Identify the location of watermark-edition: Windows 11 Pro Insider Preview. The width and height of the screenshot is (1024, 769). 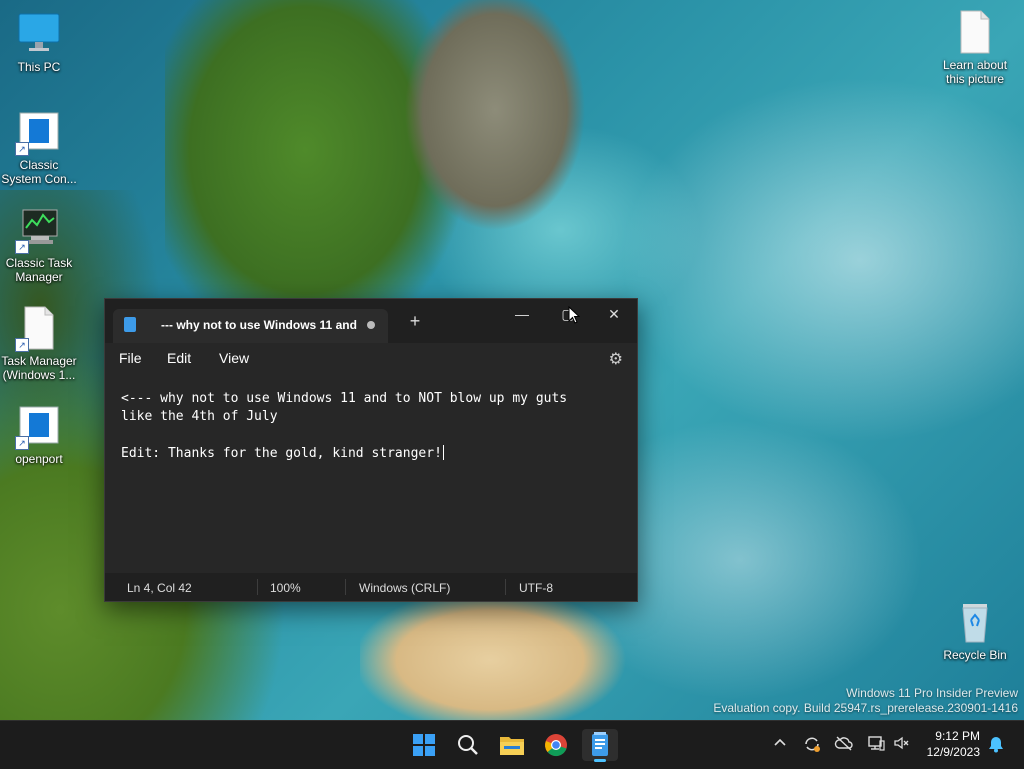
(932, 693).